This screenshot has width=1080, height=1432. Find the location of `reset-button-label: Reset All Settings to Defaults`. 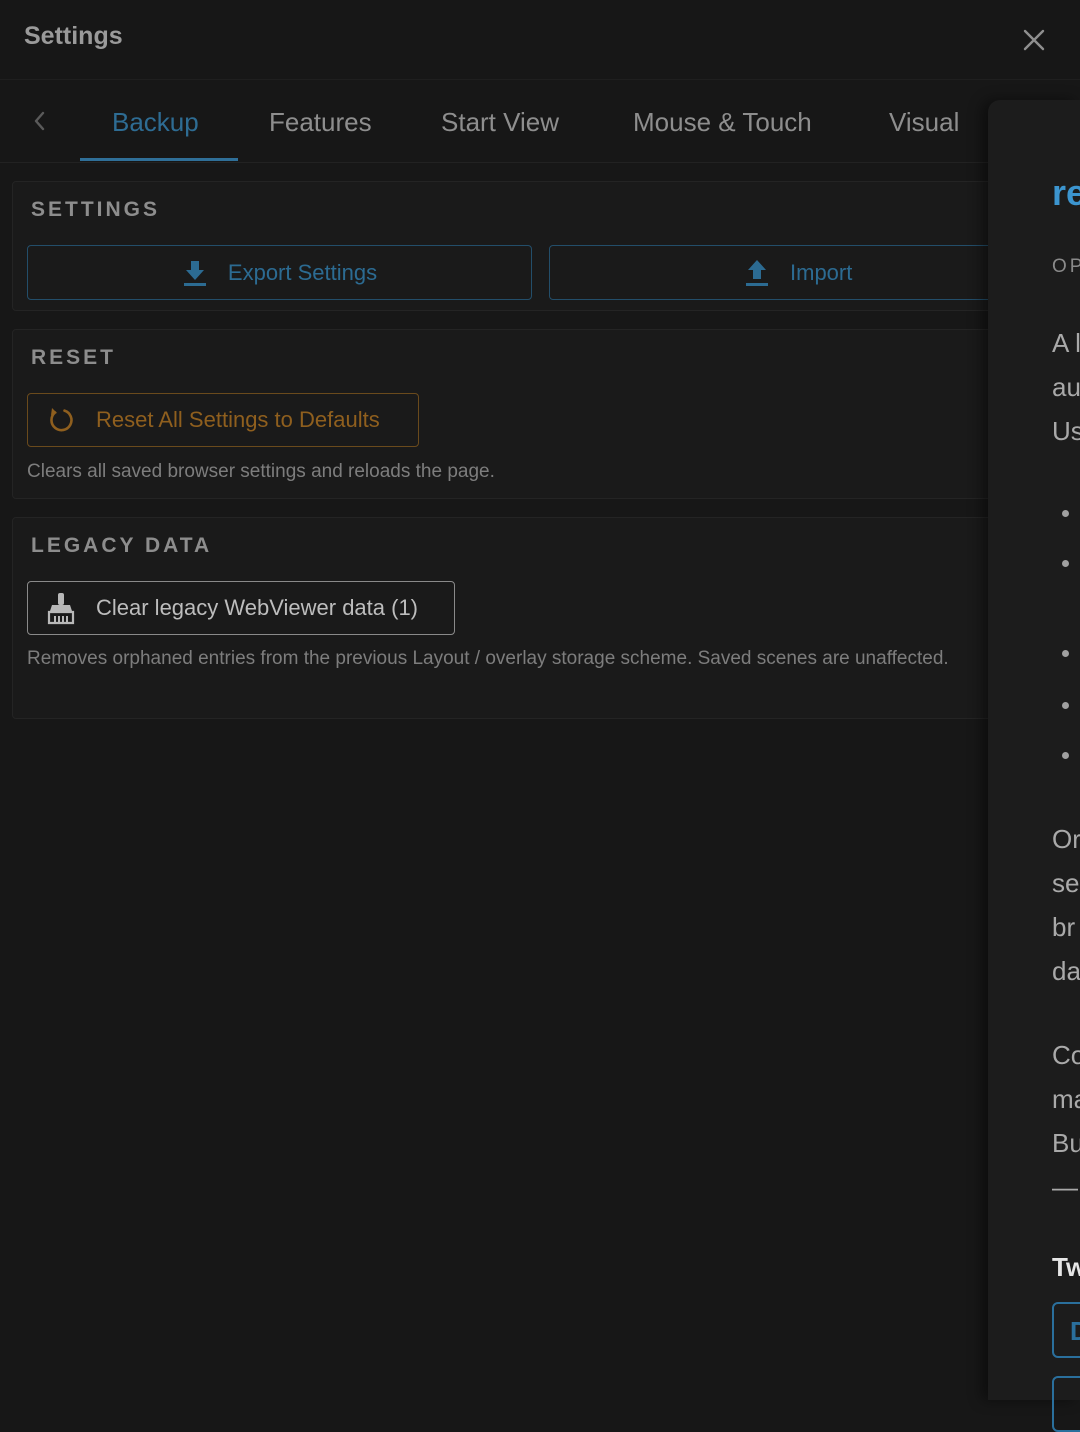

reset-button-label: Reset All Settings to Defaults is located at coordinates (238, 419).